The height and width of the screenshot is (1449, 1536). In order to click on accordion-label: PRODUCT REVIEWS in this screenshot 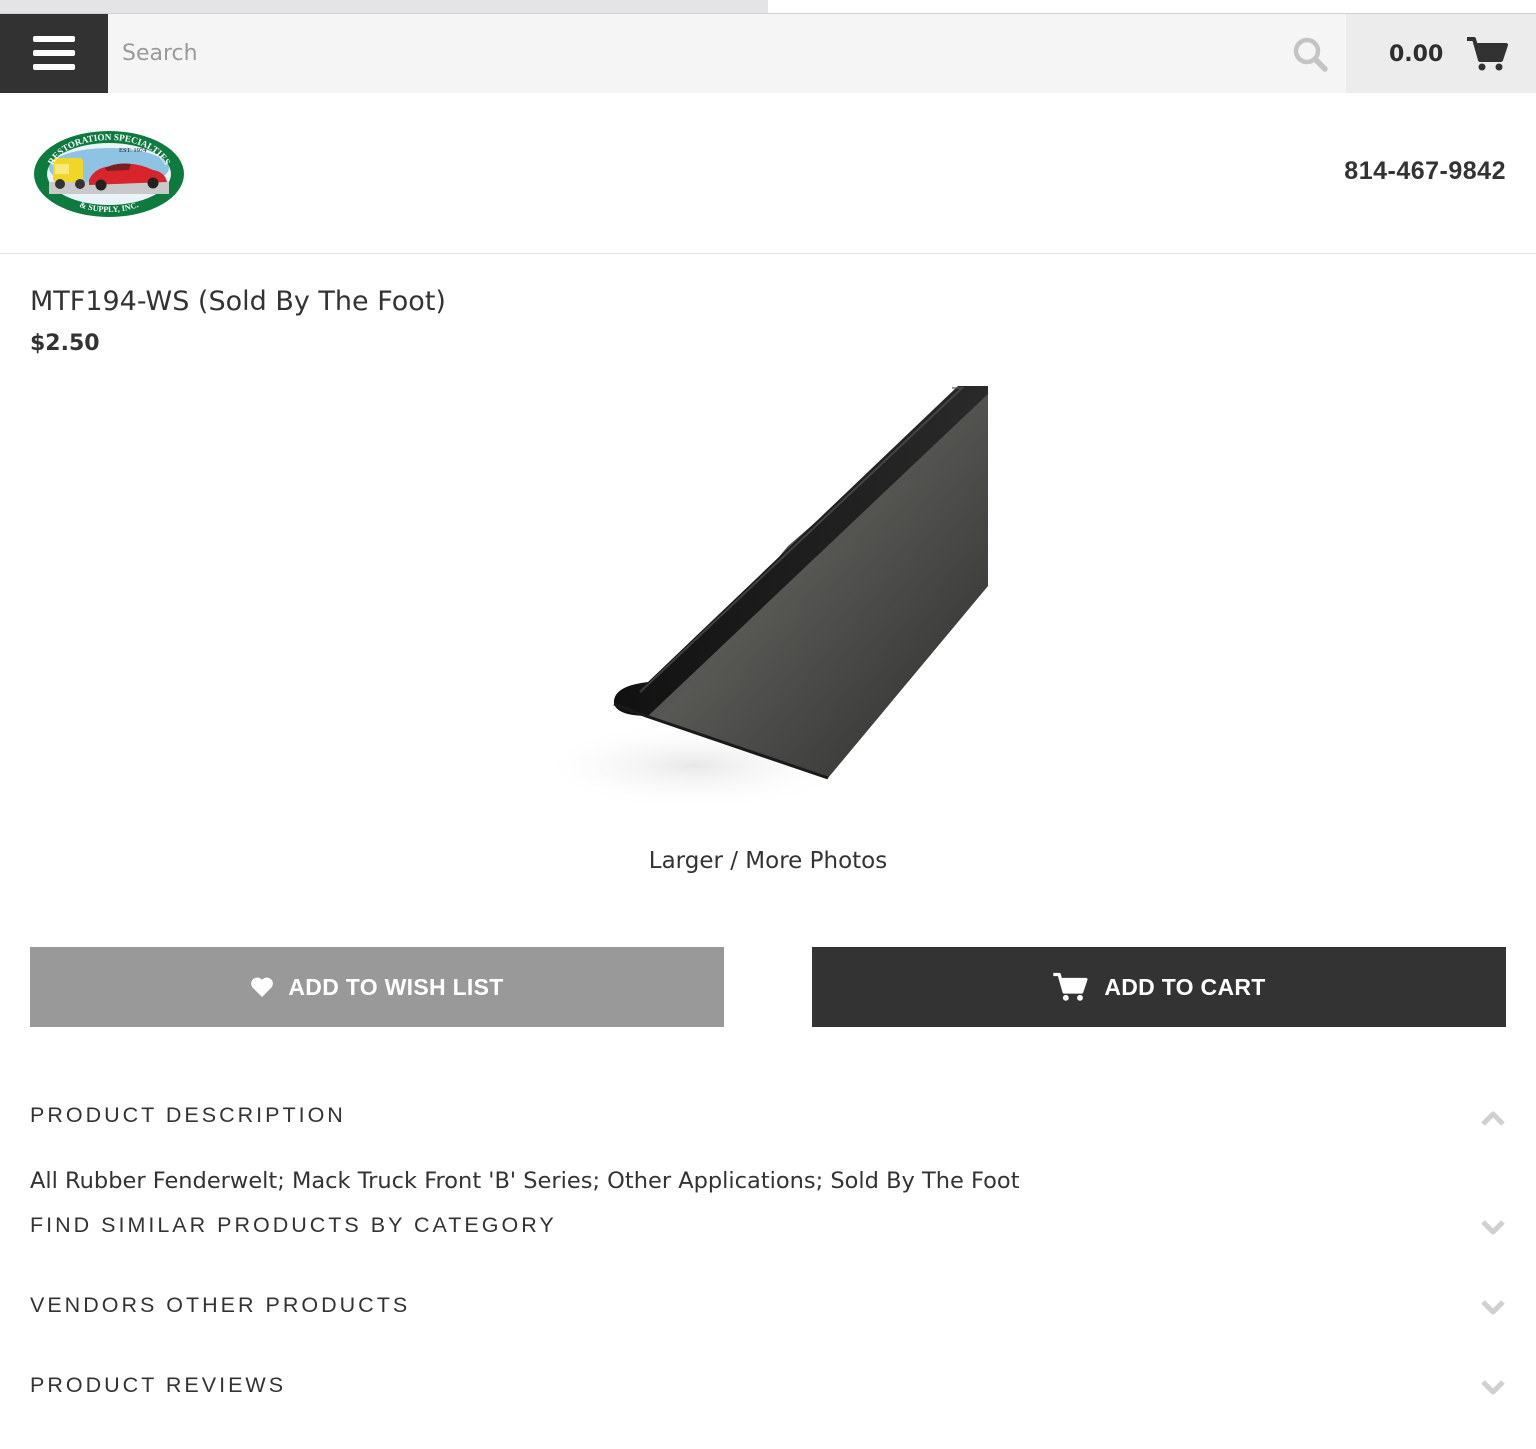, I will do `click(158, 1385)`.